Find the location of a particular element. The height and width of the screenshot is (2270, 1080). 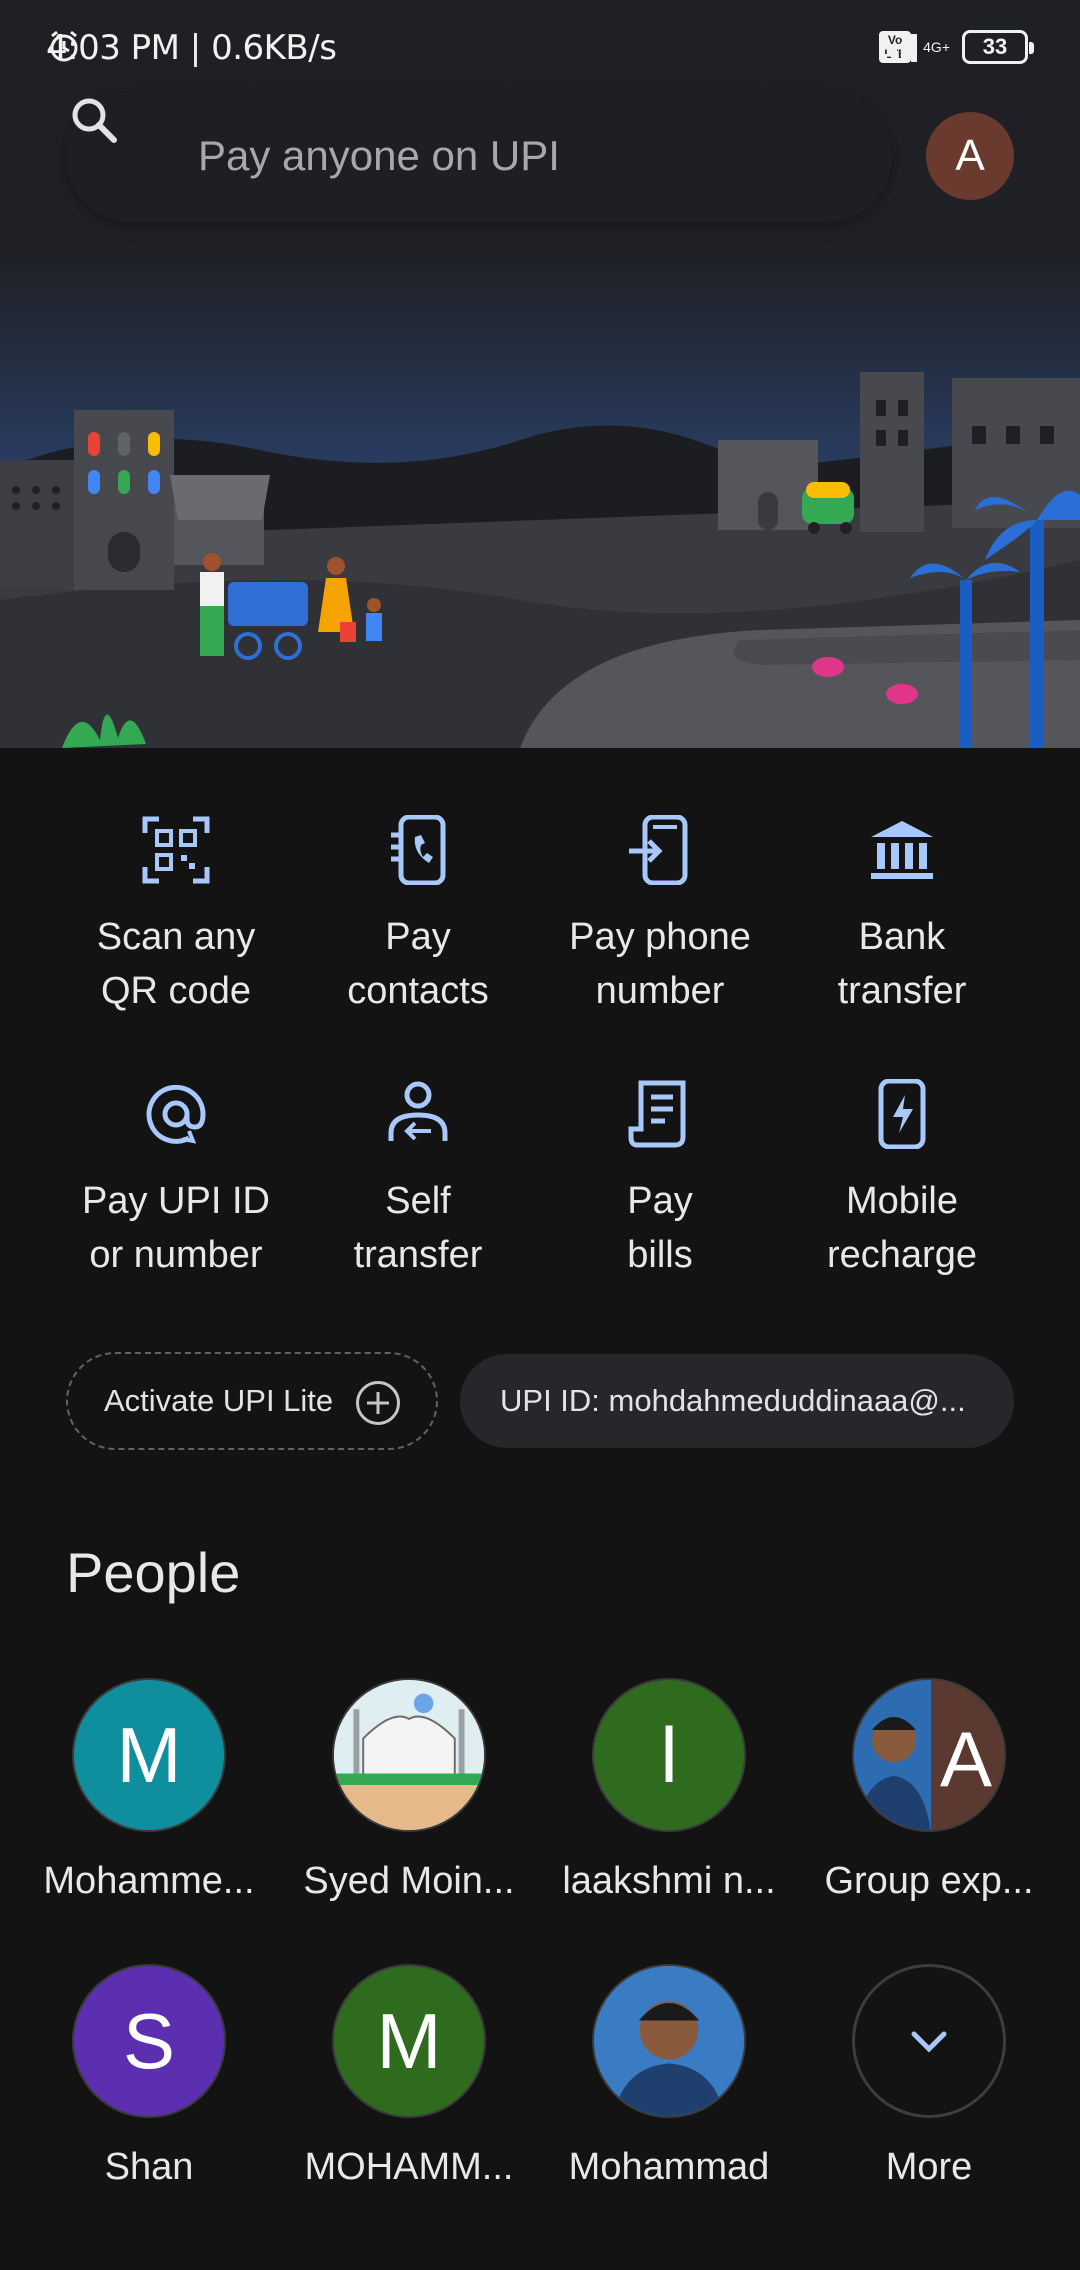

group-member-photo is located at coordinates (892, 1755).